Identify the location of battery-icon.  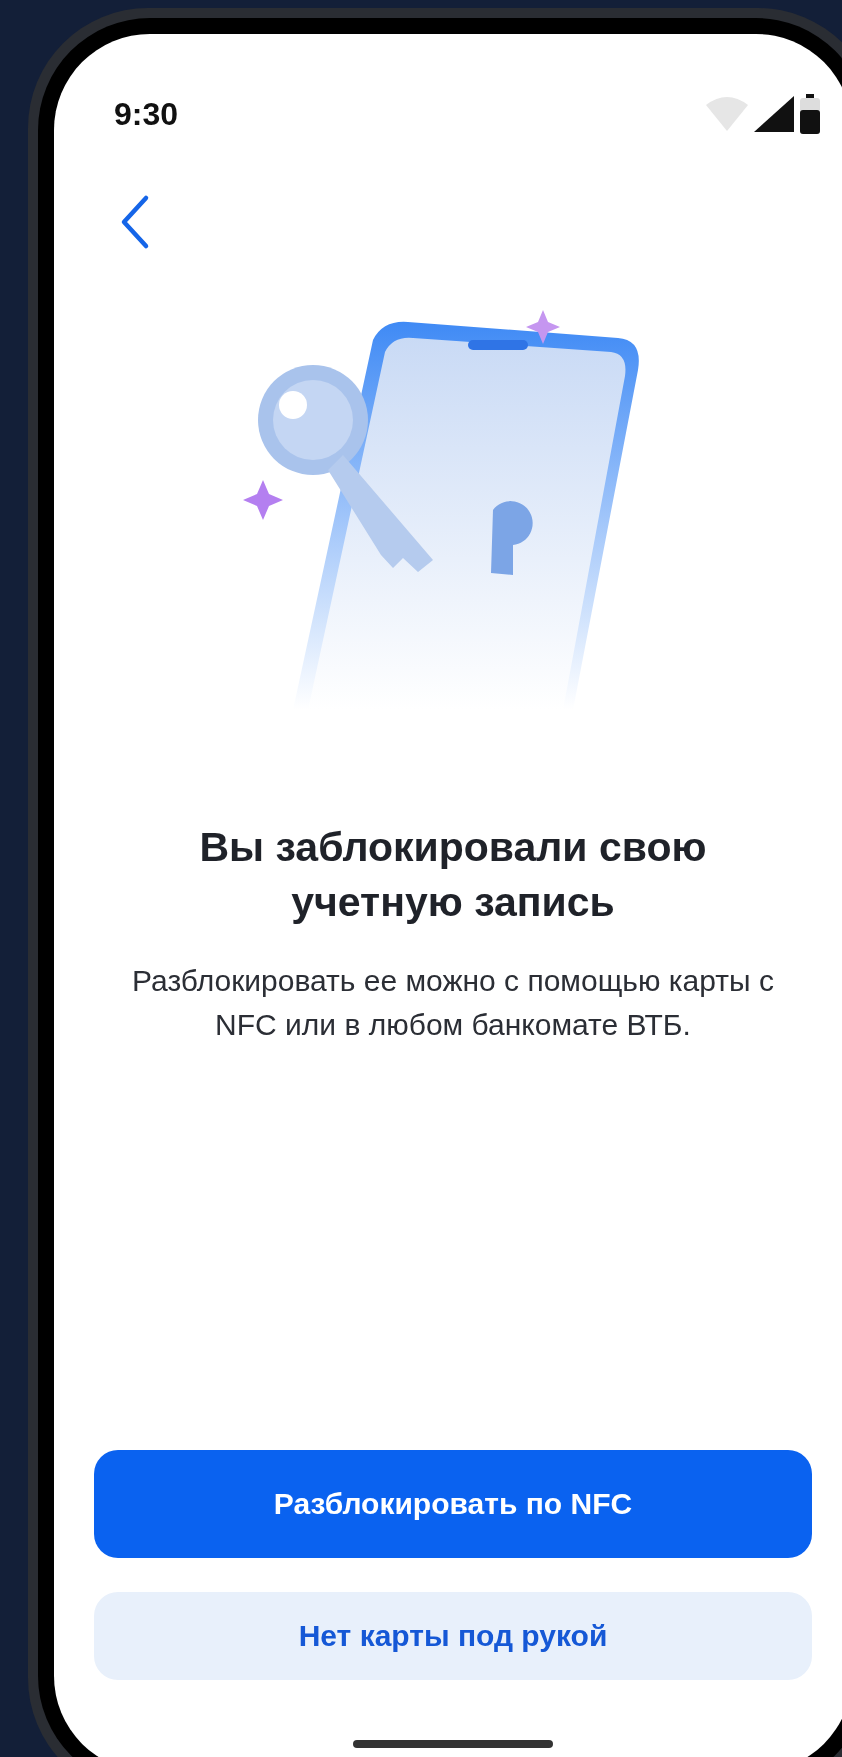
(810, 114).